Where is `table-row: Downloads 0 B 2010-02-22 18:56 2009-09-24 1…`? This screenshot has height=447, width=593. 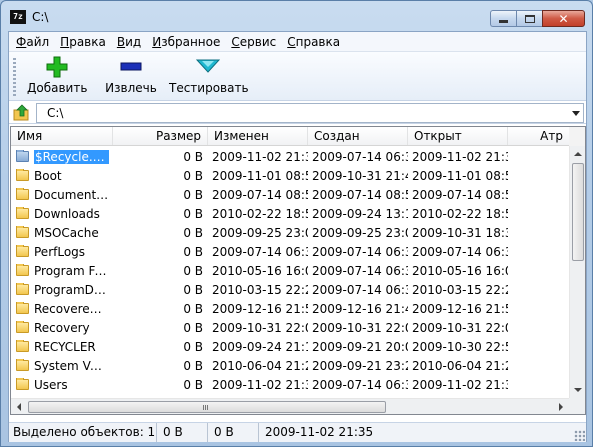
table-row: Downloads 0 B 2010-02-22 18:56 2009-09-24 1… is located at coordinates (290, 213).